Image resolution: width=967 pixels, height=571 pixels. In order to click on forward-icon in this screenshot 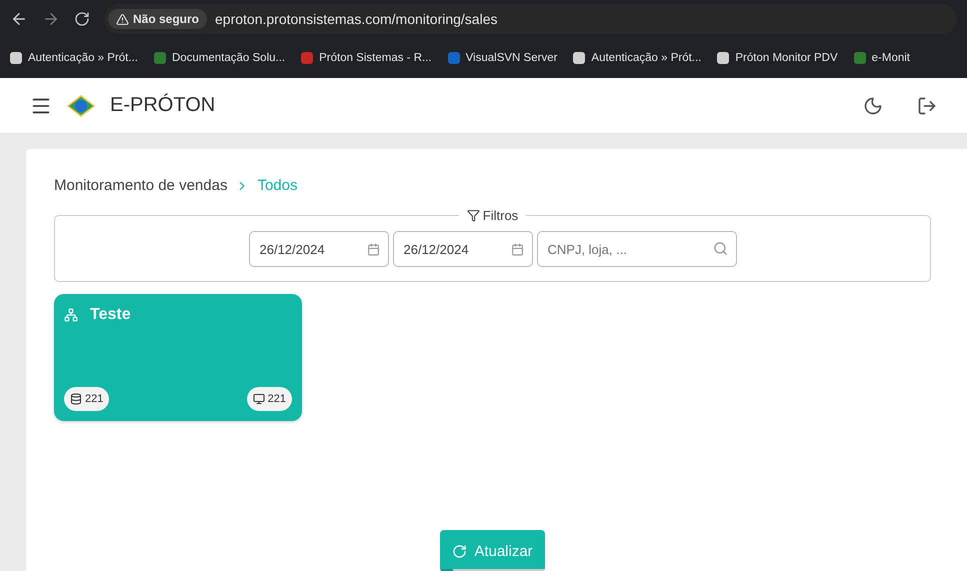, I will do `click(51, 19)`.